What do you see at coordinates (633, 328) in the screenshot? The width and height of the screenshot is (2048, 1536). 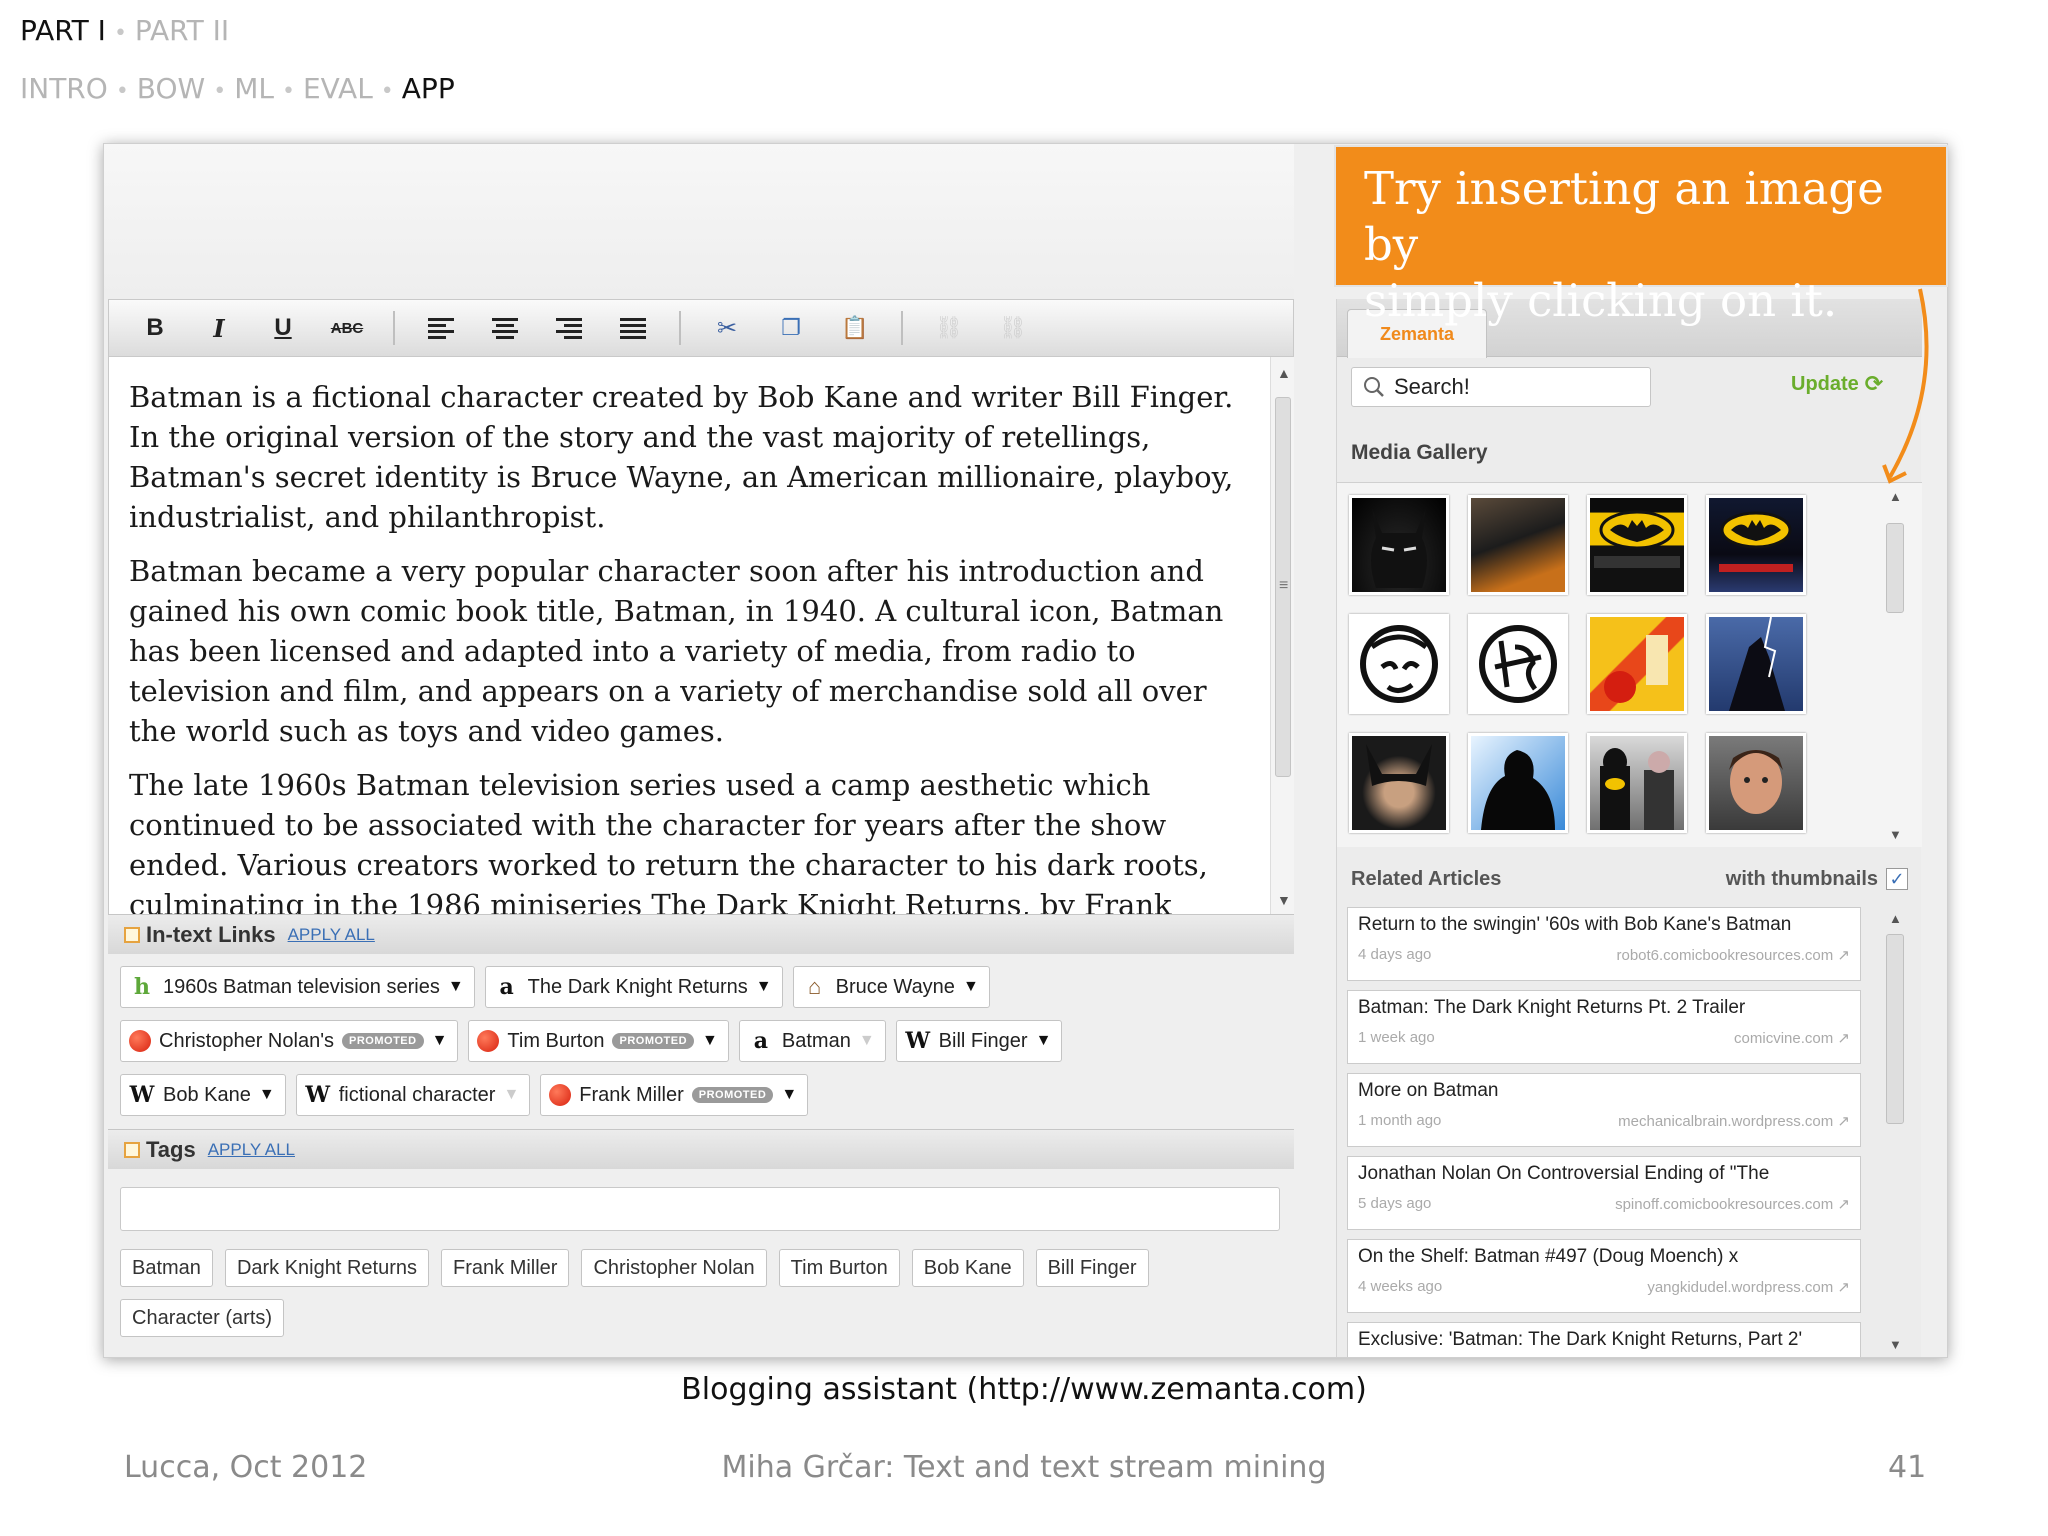 I see `justify-button` at bounding box center [633, 328].